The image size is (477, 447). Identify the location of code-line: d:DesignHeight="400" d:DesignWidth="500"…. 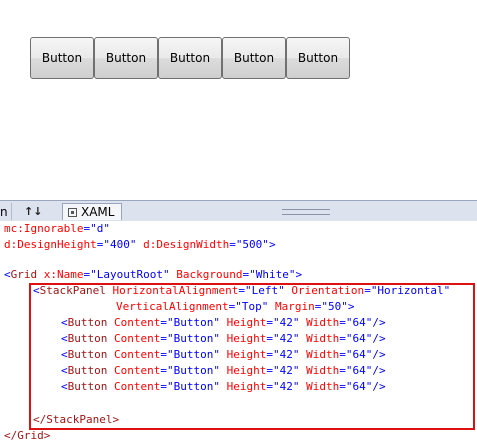
(140, 244).